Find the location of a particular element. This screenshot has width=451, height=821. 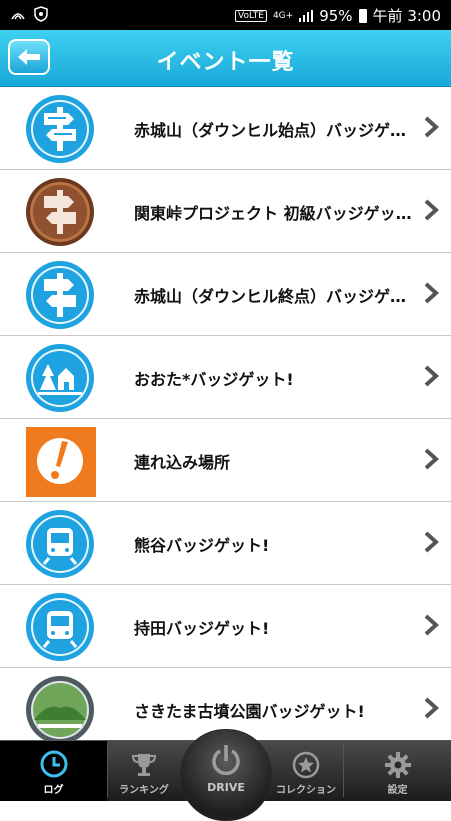

list-item: おおた*バッジゲット! is located at coordinates (225, 377).